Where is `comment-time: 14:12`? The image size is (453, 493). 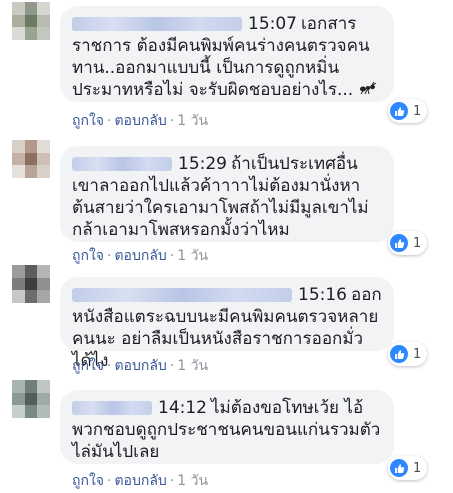
comment-time: 14:12 is located at coordinates (182, 408).